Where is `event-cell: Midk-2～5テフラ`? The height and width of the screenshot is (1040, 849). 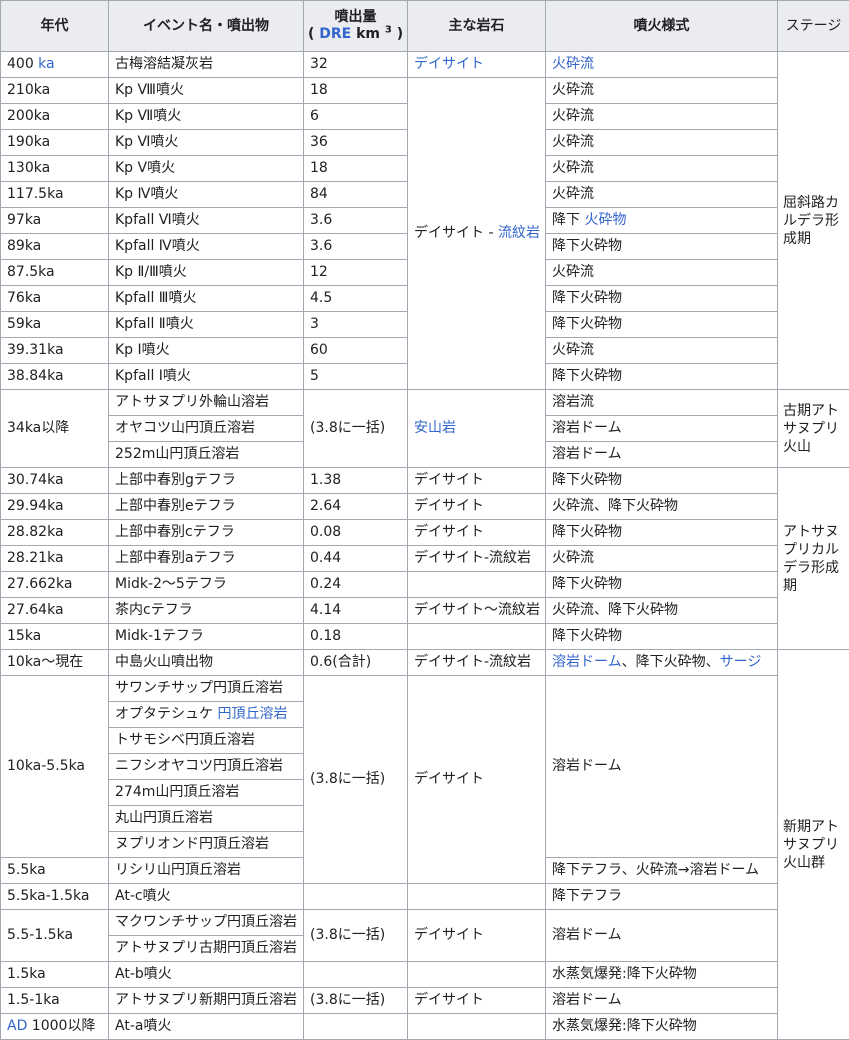
event-cell: Midk-2～5テフラ is located at coordinates (206, 585).